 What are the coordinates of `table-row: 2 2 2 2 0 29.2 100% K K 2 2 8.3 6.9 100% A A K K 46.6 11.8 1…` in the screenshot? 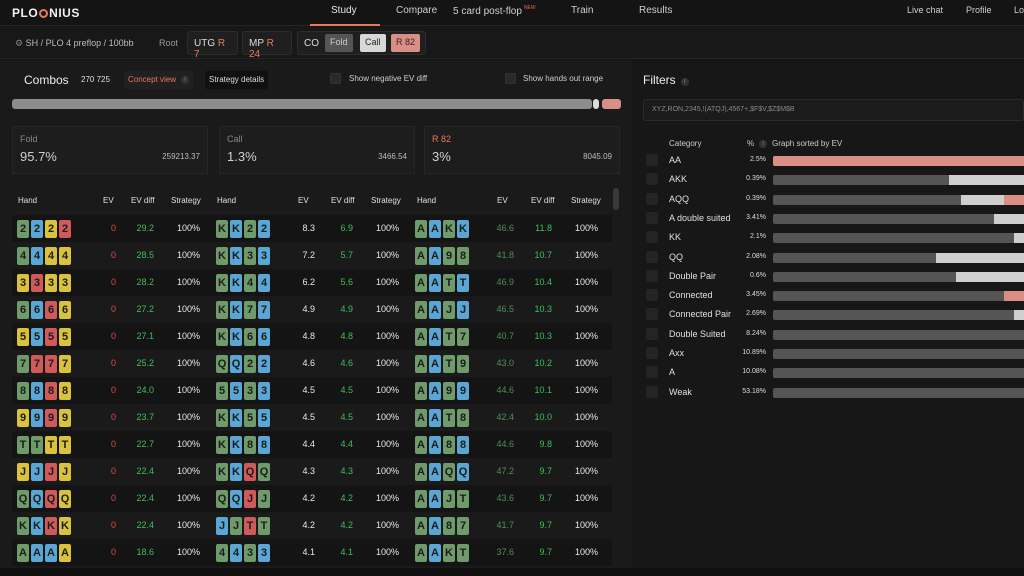 It's located at (312, 228).